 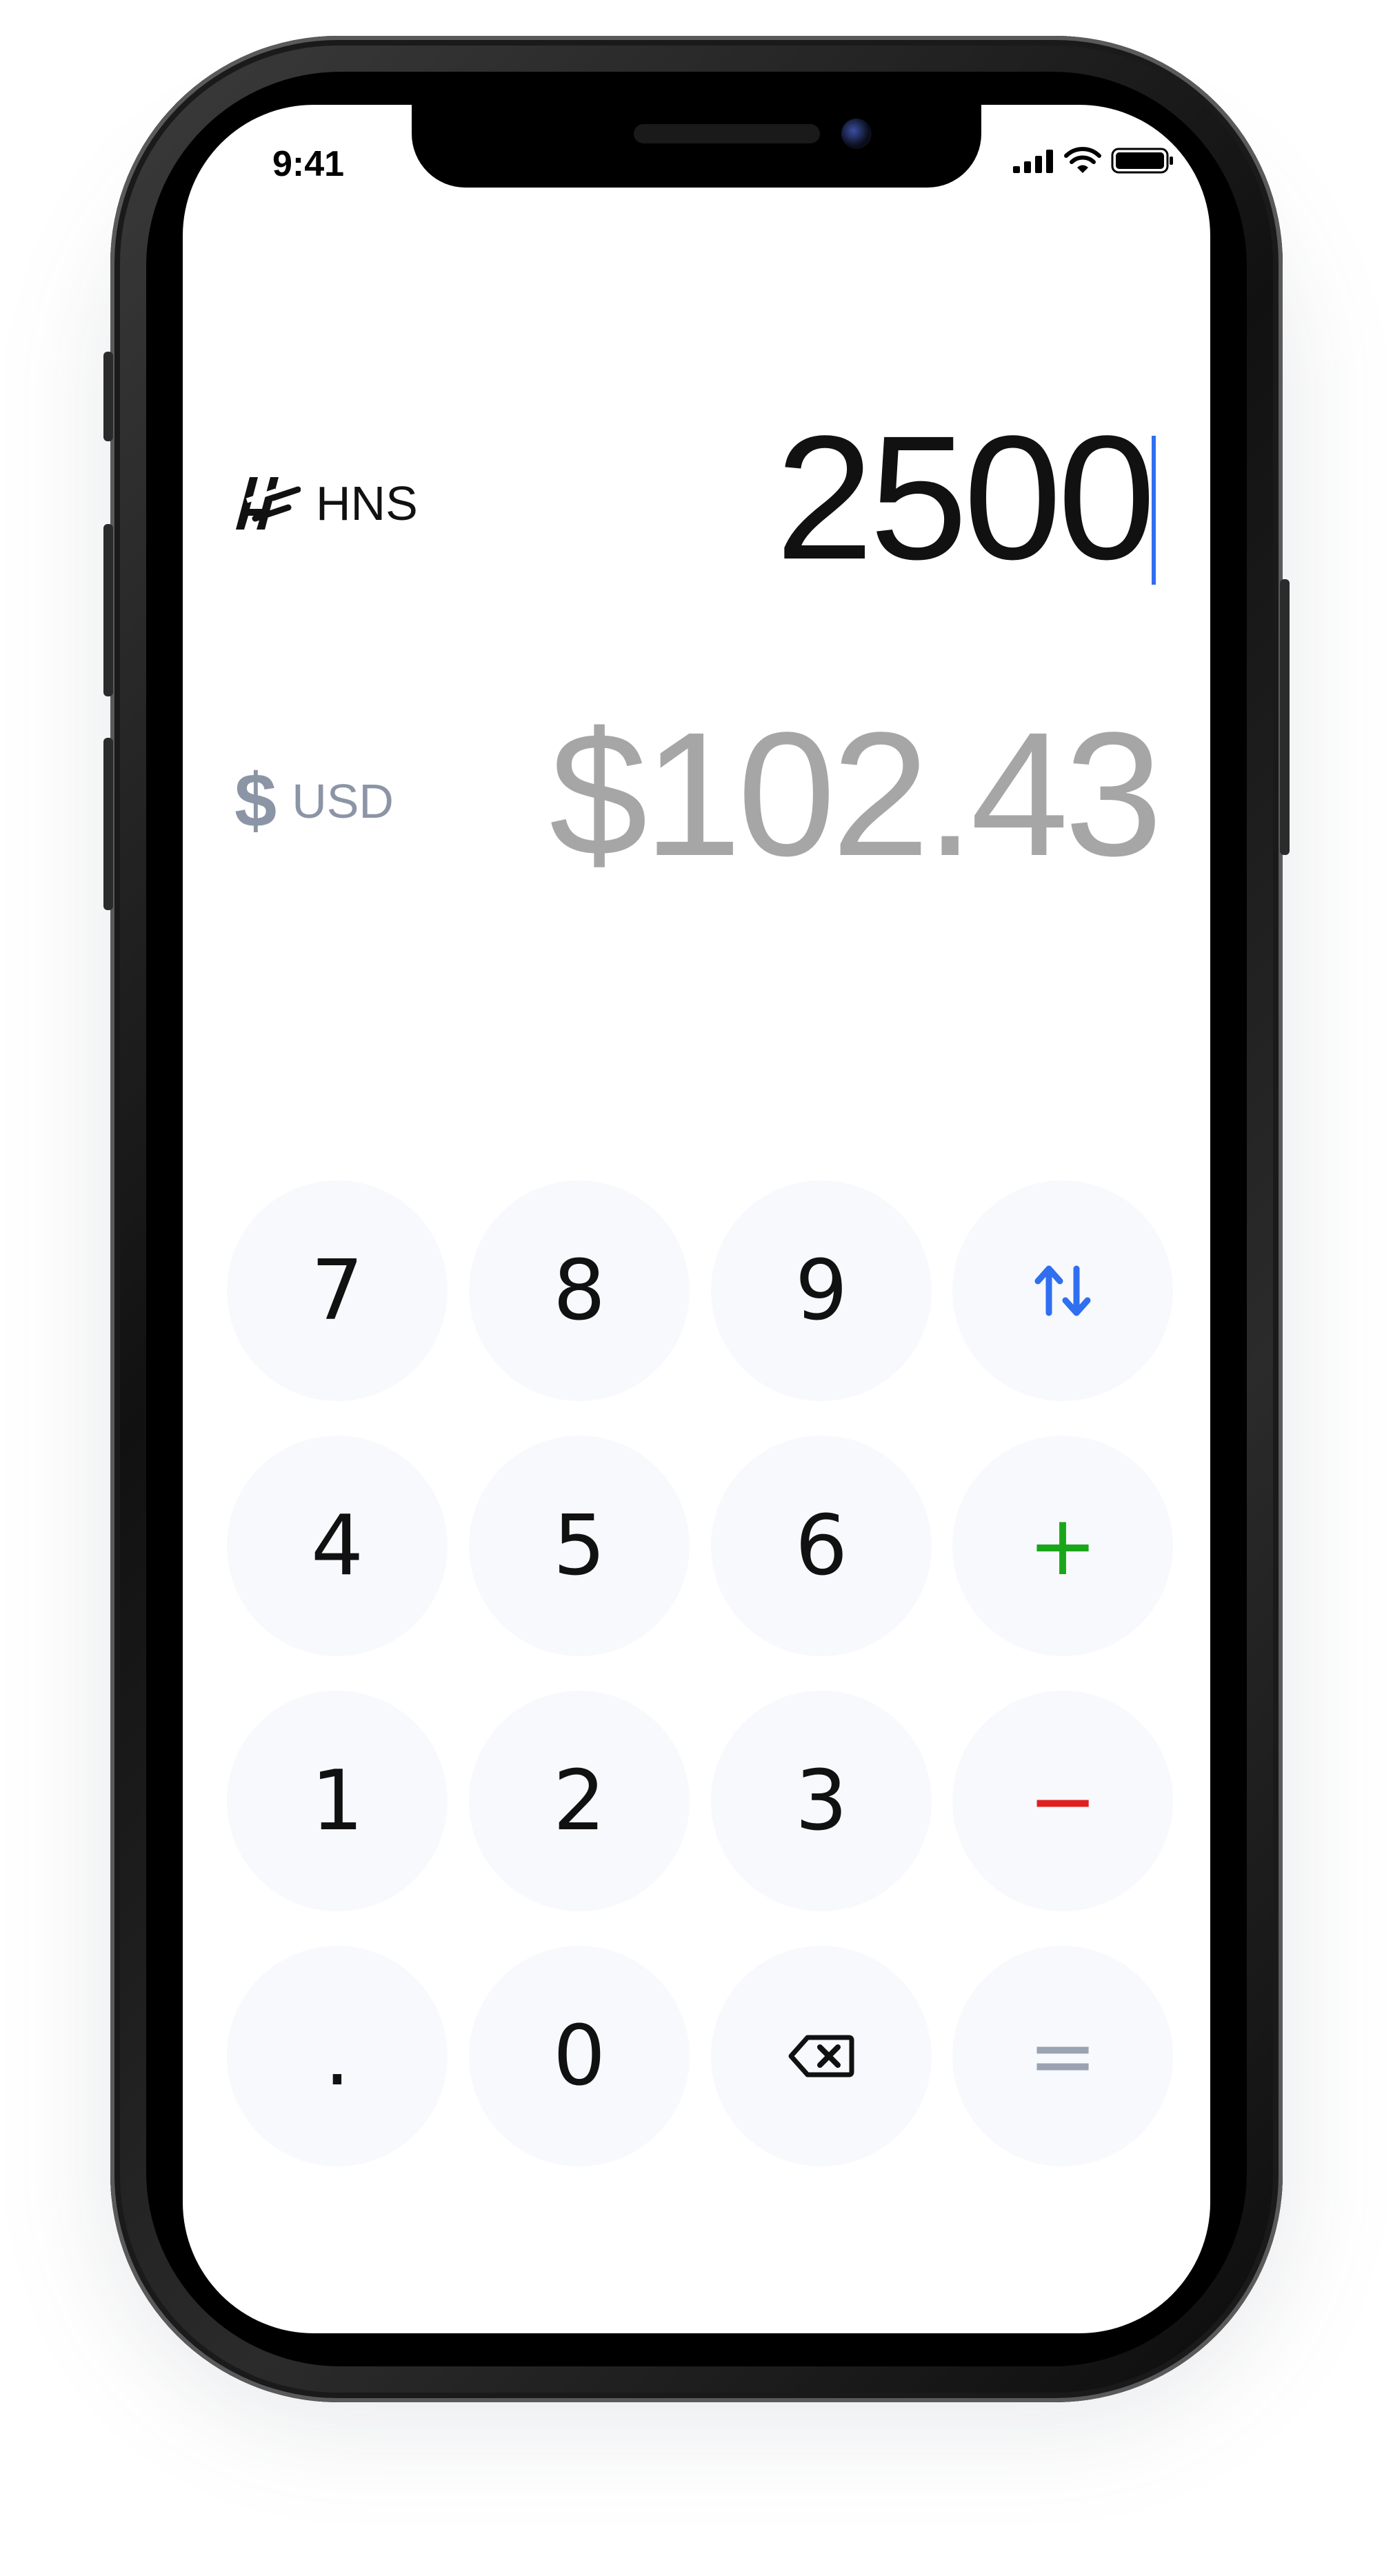 I want to click on key-6-label: 6, so click(x=821, y=1546).